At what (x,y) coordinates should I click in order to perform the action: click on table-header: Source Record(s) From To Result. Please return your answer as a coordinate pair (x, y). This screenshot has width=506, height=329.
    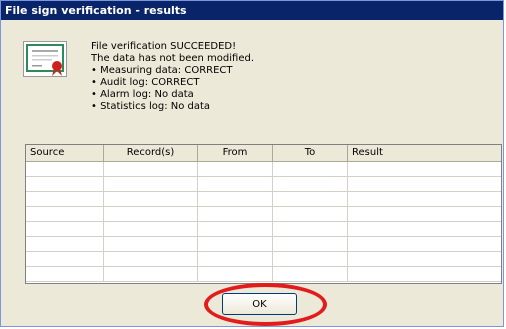
    Looking at the image, I should click on (263, 153).